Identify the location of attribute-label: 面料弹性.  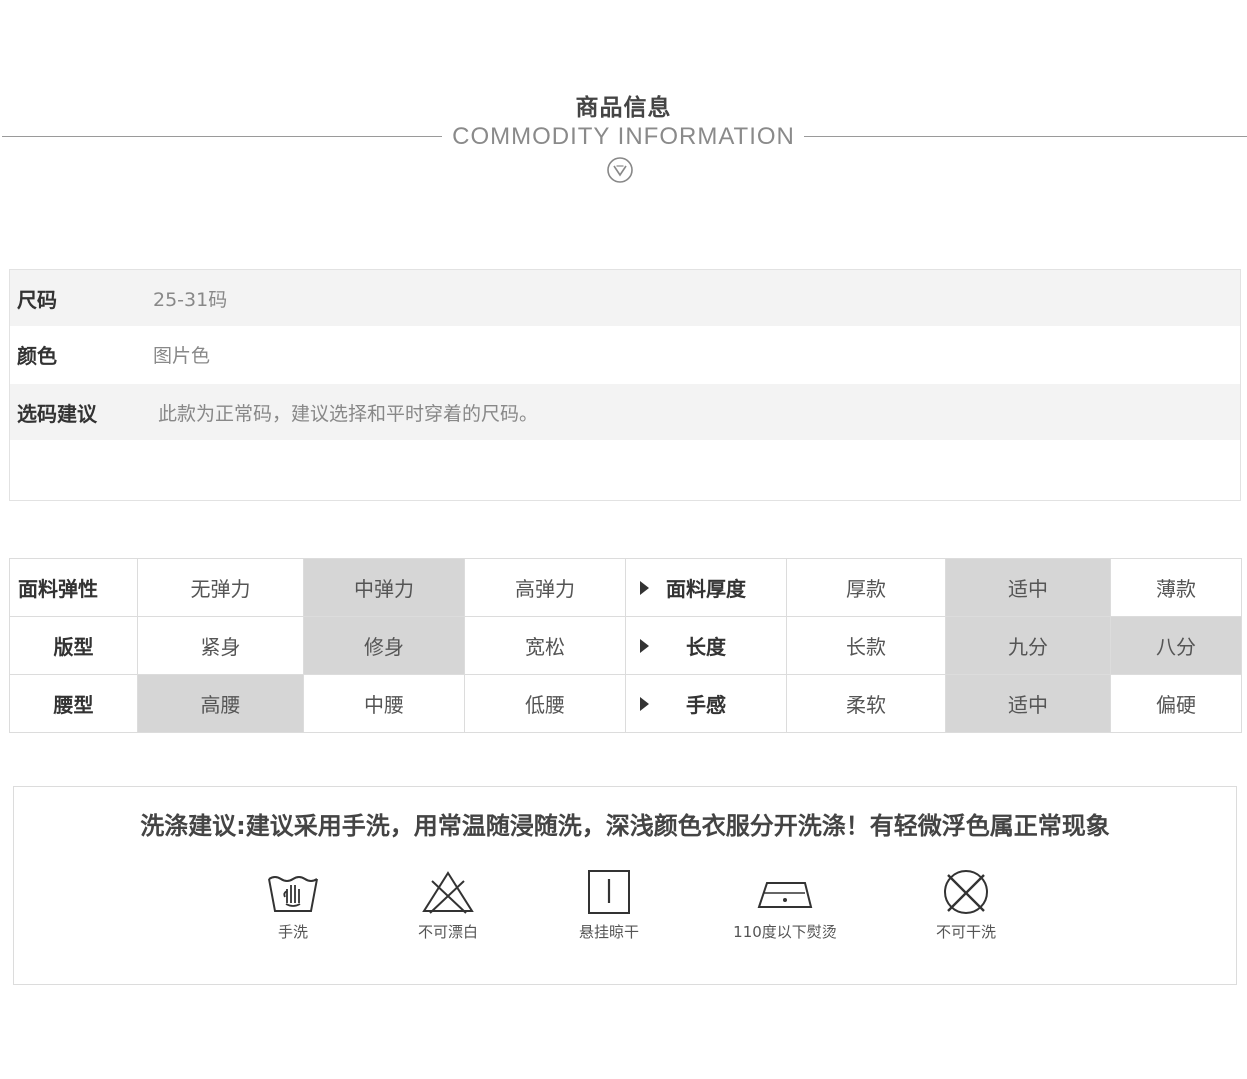
(73, 587).